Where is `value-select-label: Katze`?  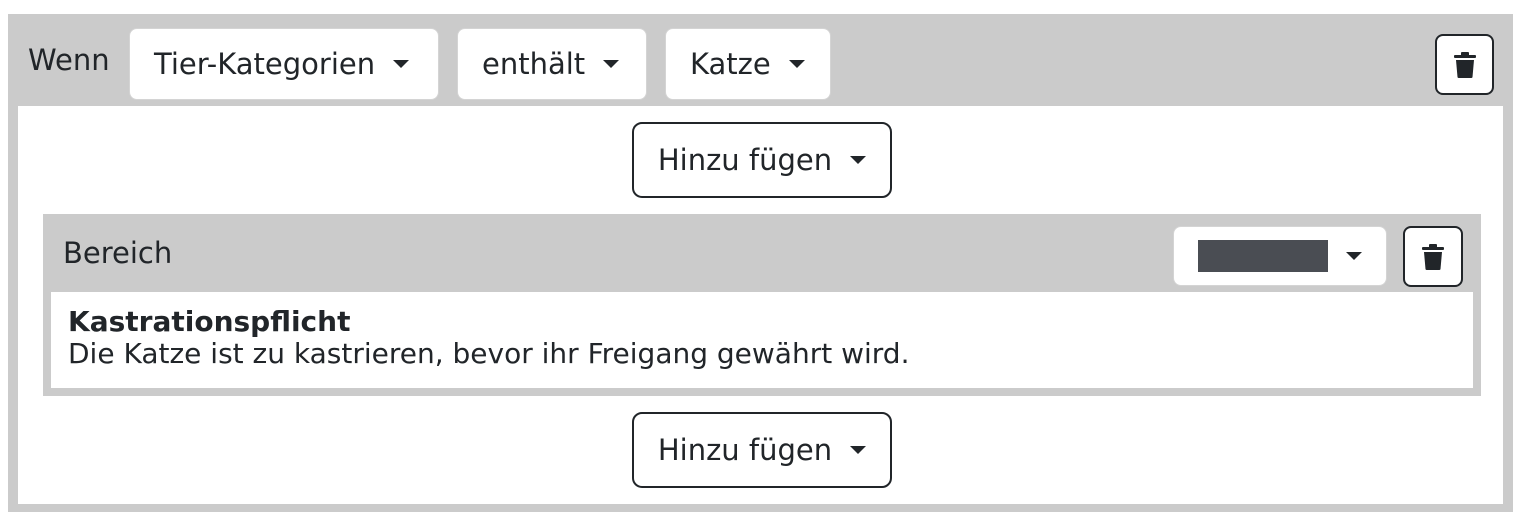 value-select-label: Katze is located at coordinates (730, 64).